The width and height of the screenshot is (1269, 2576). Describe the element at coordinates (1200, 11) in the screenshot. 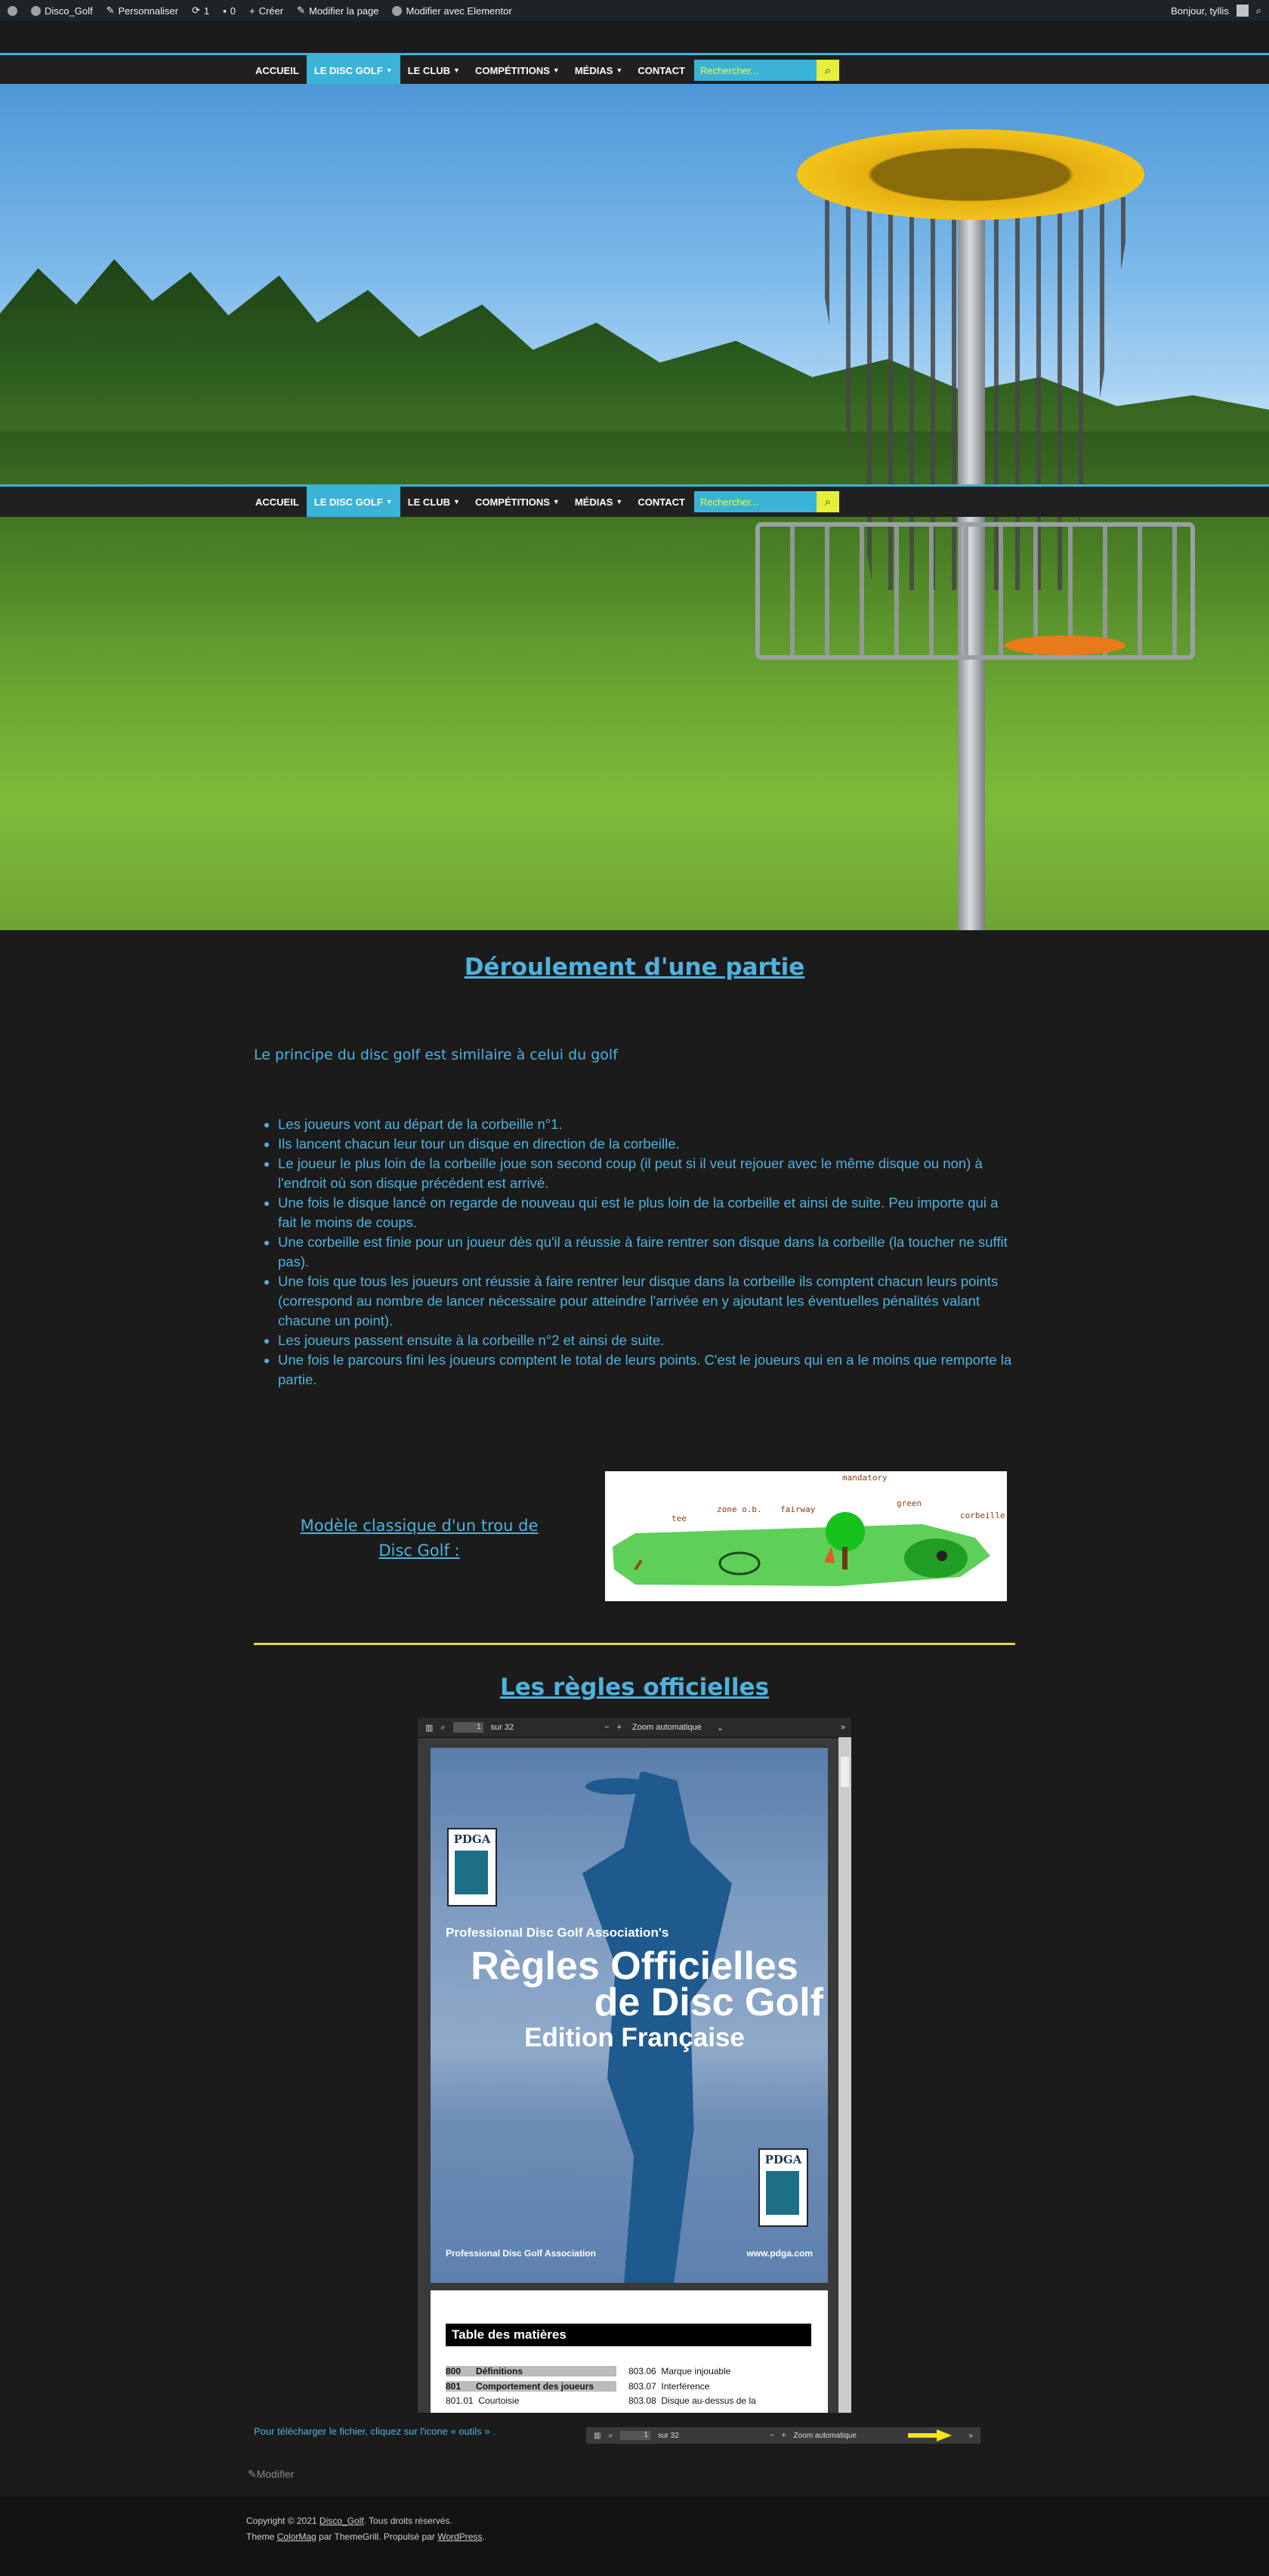

I see `admin-greeting: Bonjour, tyllis` at that location.